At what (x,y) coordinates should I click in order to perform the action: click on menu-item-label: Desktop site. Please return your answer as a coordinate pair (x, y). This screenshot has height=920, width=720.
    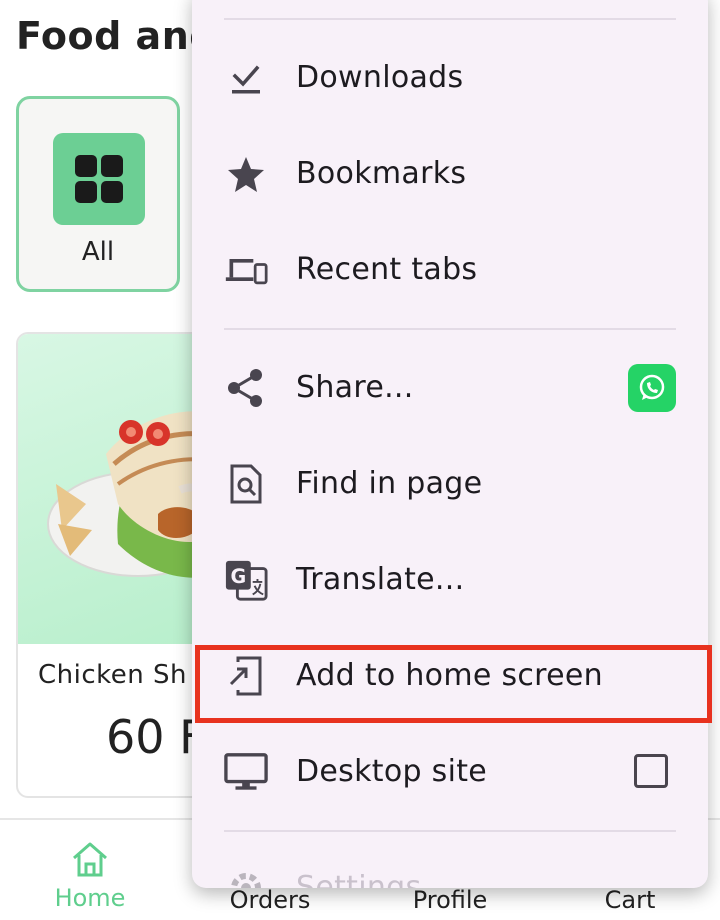
    Looking at the image, I should click on (392, 771).